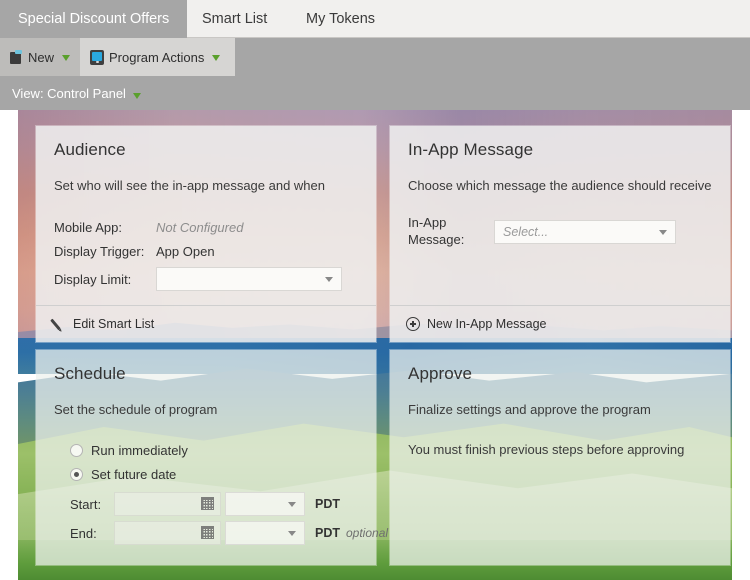 The width and height of the screenshot is (750, 580). I want to click on field-in-app-message-label-line1: In-App, so click(427, 222).